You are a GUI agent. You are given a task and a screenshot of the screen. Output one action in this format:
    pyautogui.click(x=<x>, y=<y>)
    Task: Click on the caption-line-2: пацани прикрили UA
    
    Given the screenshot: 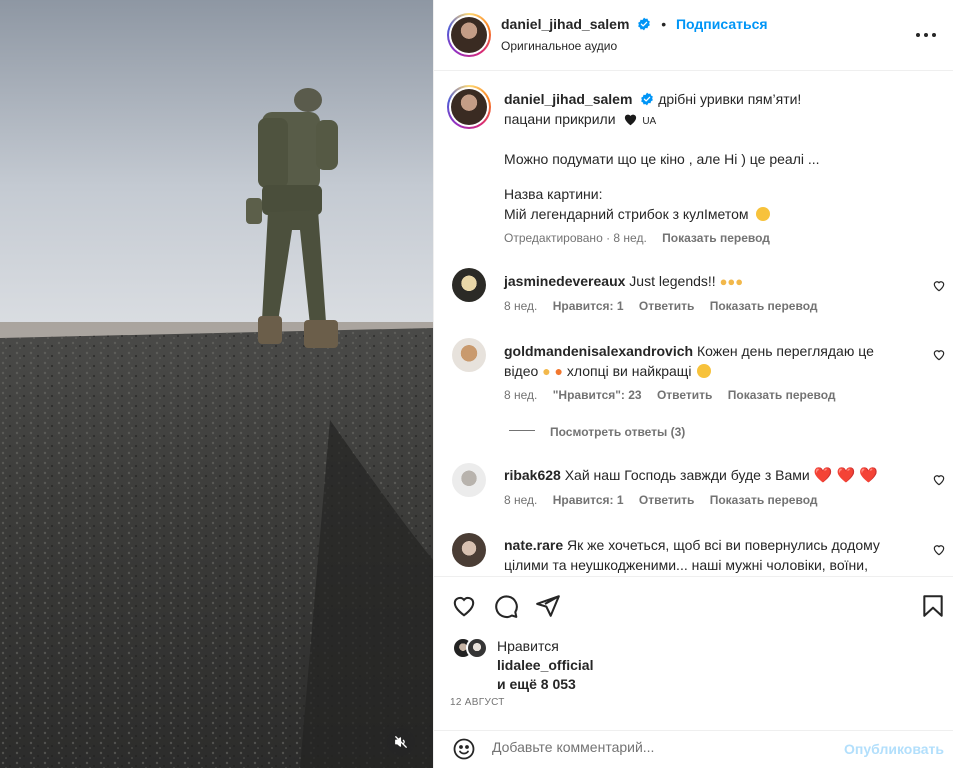 What is the action you would take?
    pyautogui.click(x=580, y=120)
    